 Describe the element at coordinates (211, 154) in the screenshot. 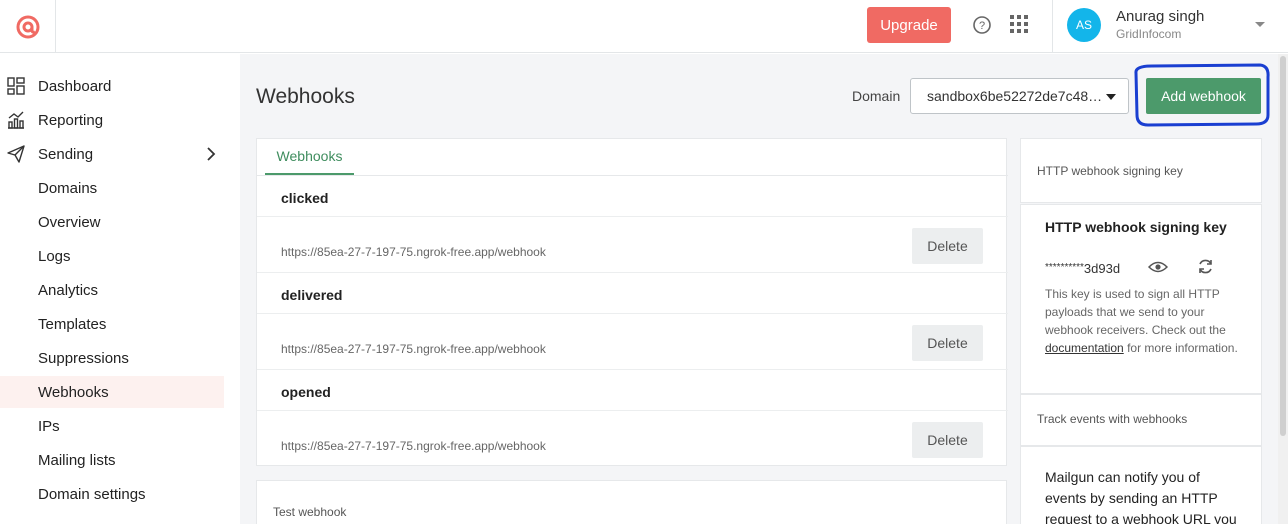

I see `chevron-right-icon` at that location.